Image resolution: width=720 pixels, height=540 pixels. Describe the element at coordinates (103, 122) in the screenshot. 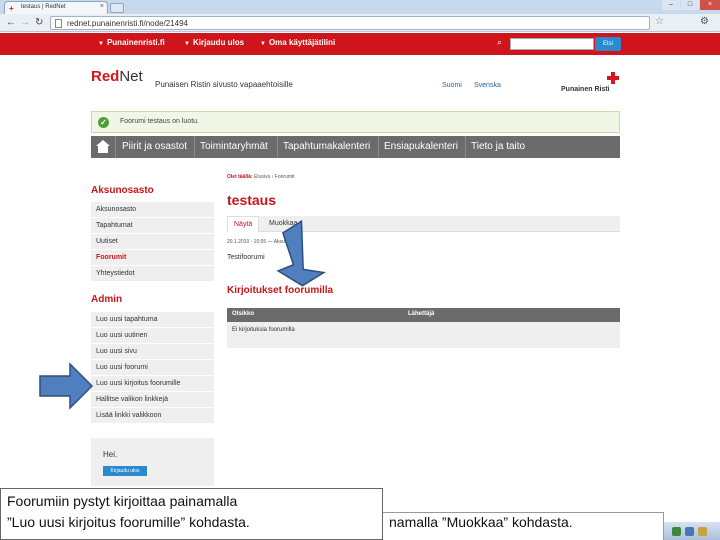

I see `checkmark-icon: ✓` at that location.